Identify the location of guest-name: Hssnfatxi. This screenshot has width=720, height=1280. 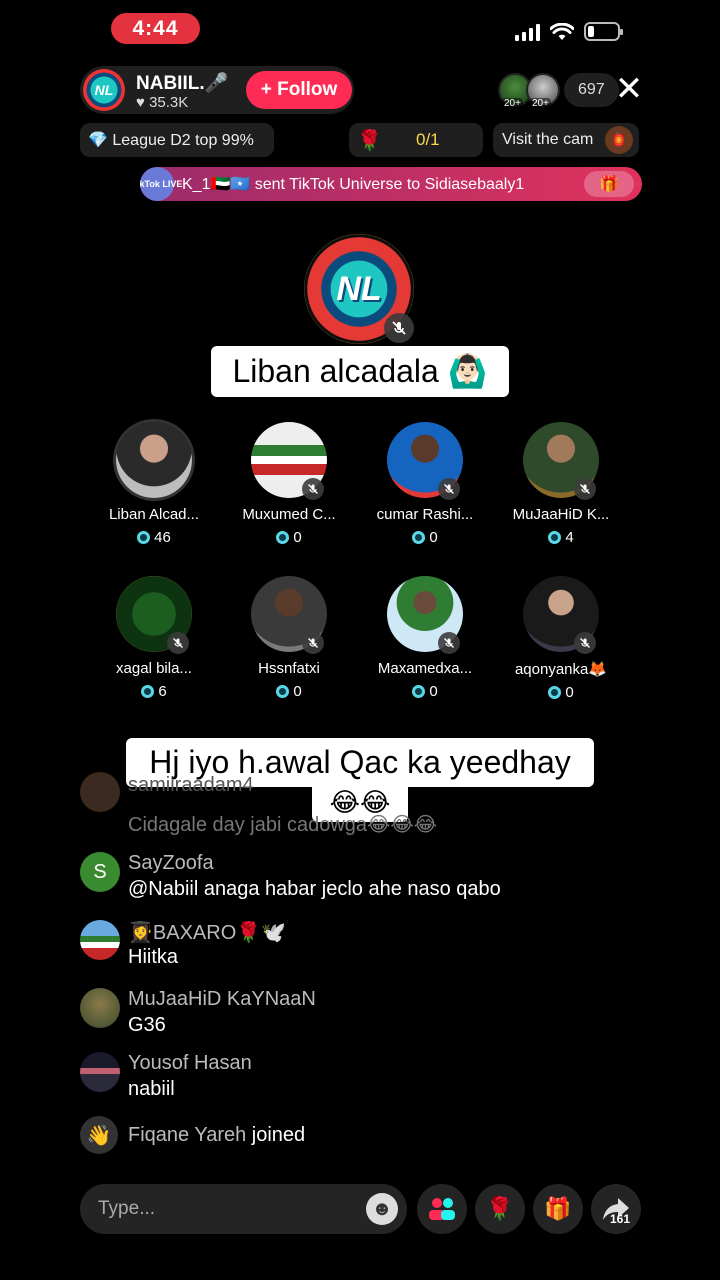
(289, 668).